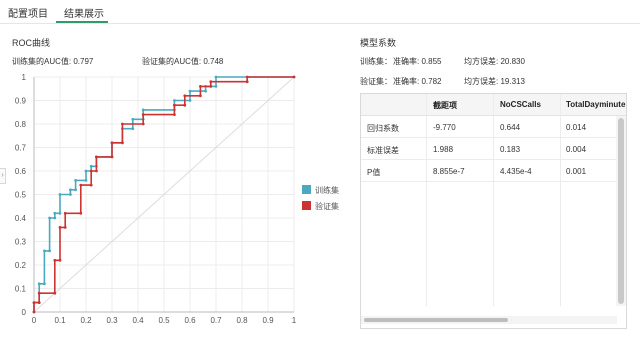 The image size is (640, 340). What do you see at coordinates (86, 320) in the screenshot?
I see `x-tick-label: 0.2` at bounding box center [86, 320].